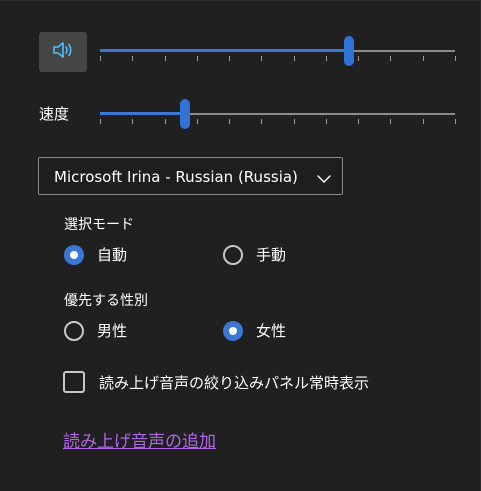 The height and width of the screenshot is (491, 481). I want to click on radio-manual-label: 手動, so click(271, 255).